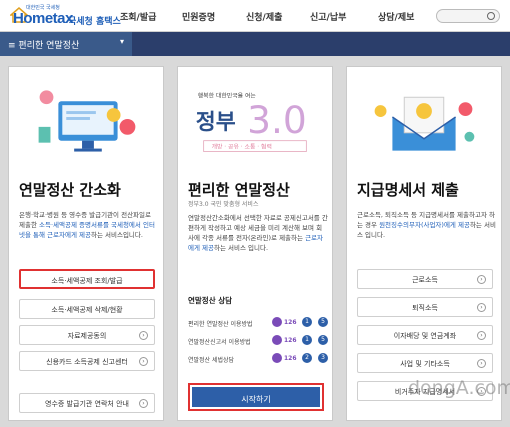 This screenshot has width=510, height=427. Describe the element at coordinates (239, 190) in the screenshot. I see `card-title: 편리한 연말정산` at that location.